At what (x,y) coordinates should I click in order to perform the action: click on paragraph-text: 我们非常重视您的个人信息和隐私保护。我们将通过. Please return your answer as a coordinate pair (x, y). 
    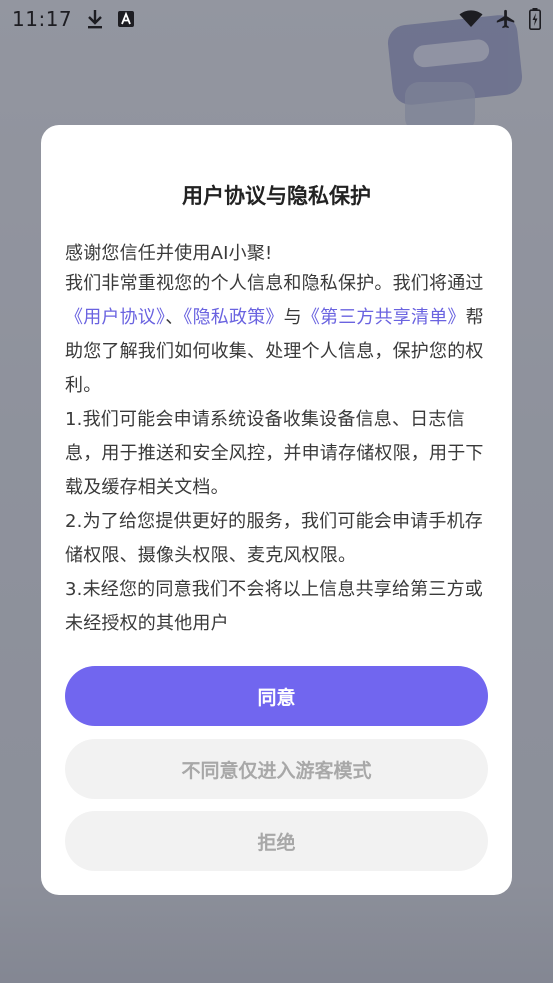
    Looking at the image, I should click on (274, 283).